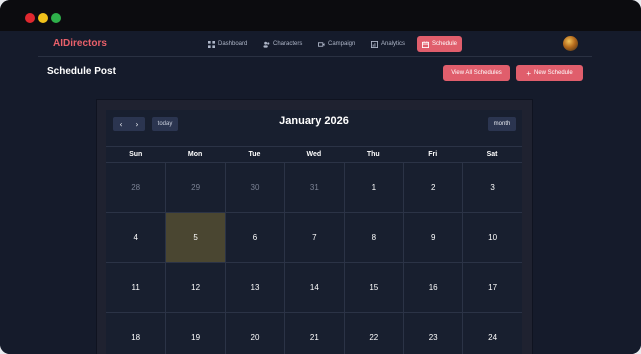 The image size is (641, 354). What do you see at coordinates (80, 43) in the screenshot?
I see `brand-logo: AIDirectors` at bounding box center [80, 43].